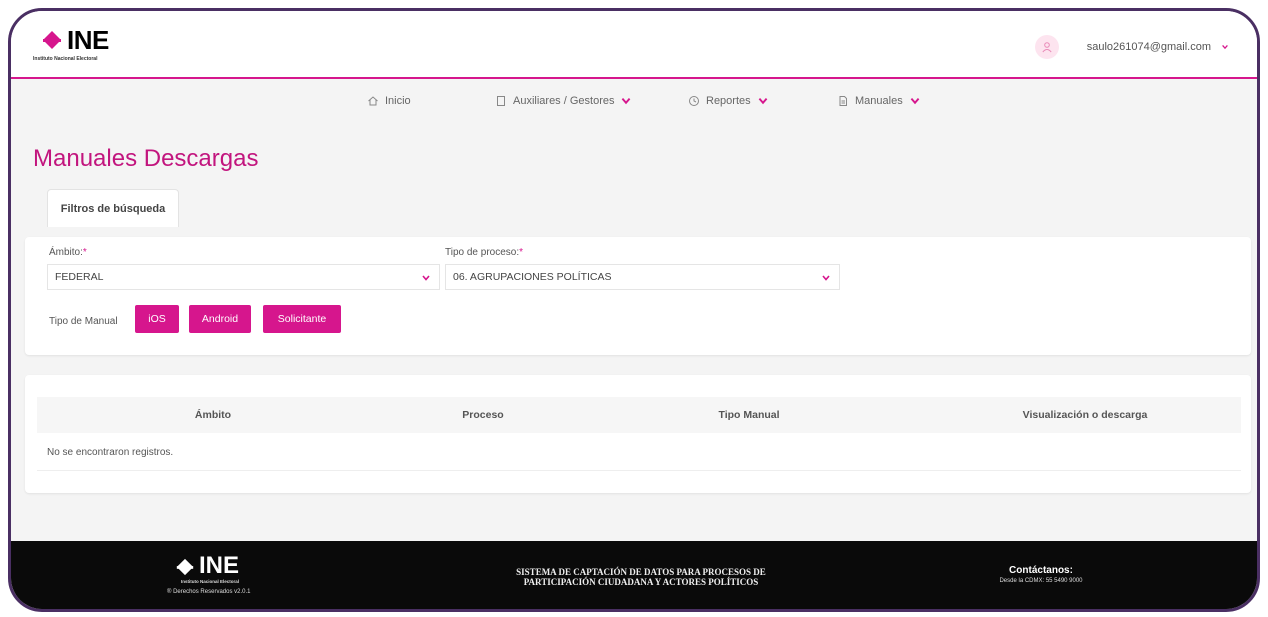 The height and width of the screenshot is (617, 1268). I want to click on nav-label: Auxiliares / Gestores, so click(564, 101).